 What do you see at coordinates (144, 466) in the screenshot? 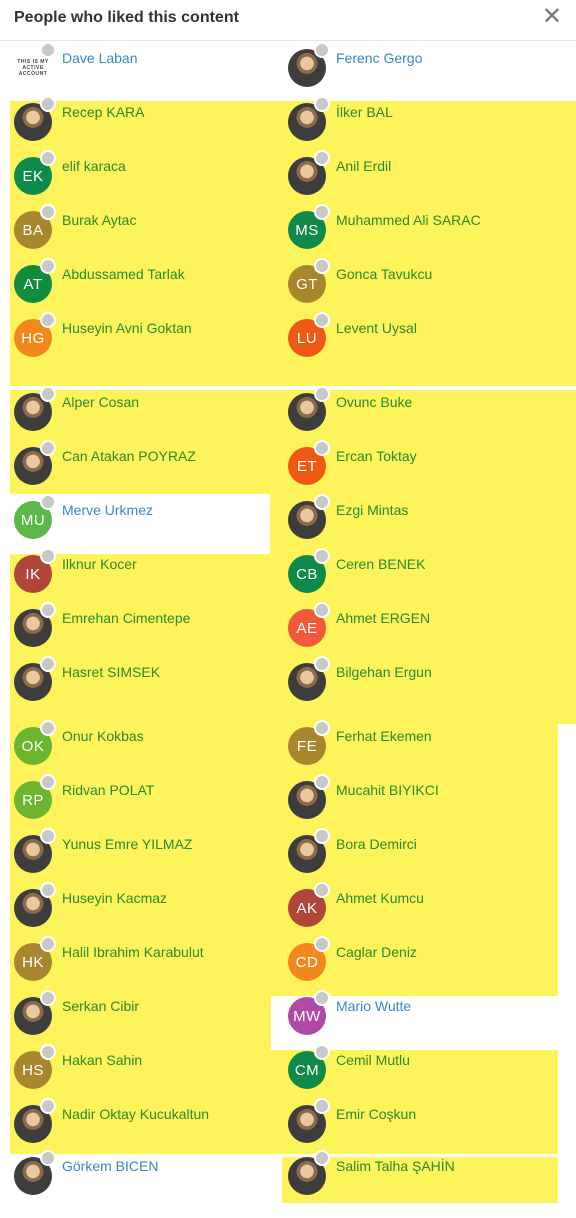
I see `person-item: Can Atakan POYRAZ` at bounding box center [144, 466].